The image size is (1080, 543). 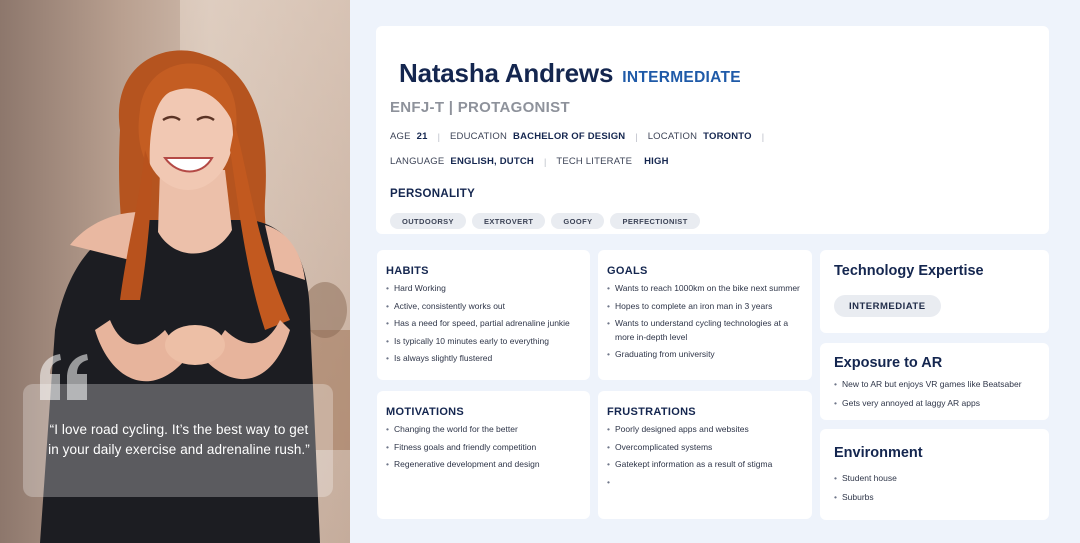 What do you see at coordinates (569, 136) in the screenshot?
I see `education-value: BACHELOR OF DESIGN` at bounding box center [569, 136].